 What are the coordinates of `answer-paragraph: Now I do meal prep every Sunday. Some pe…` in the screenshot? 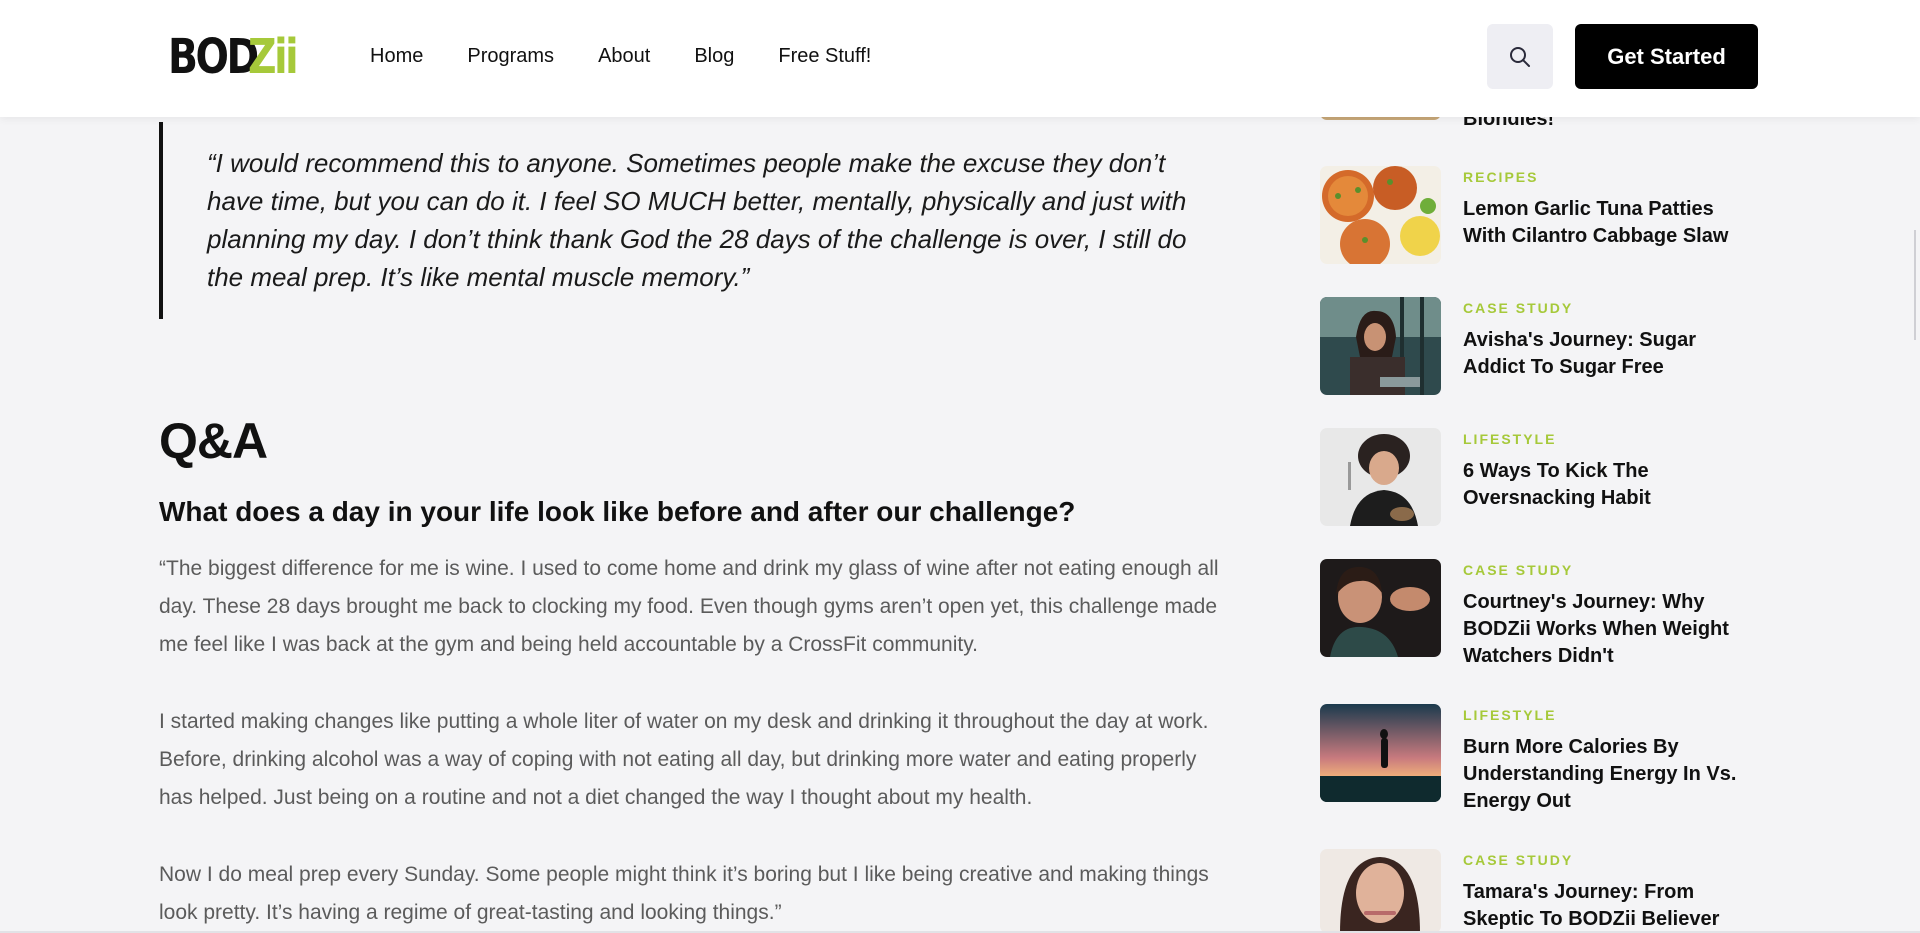 It's located at (684, 893).